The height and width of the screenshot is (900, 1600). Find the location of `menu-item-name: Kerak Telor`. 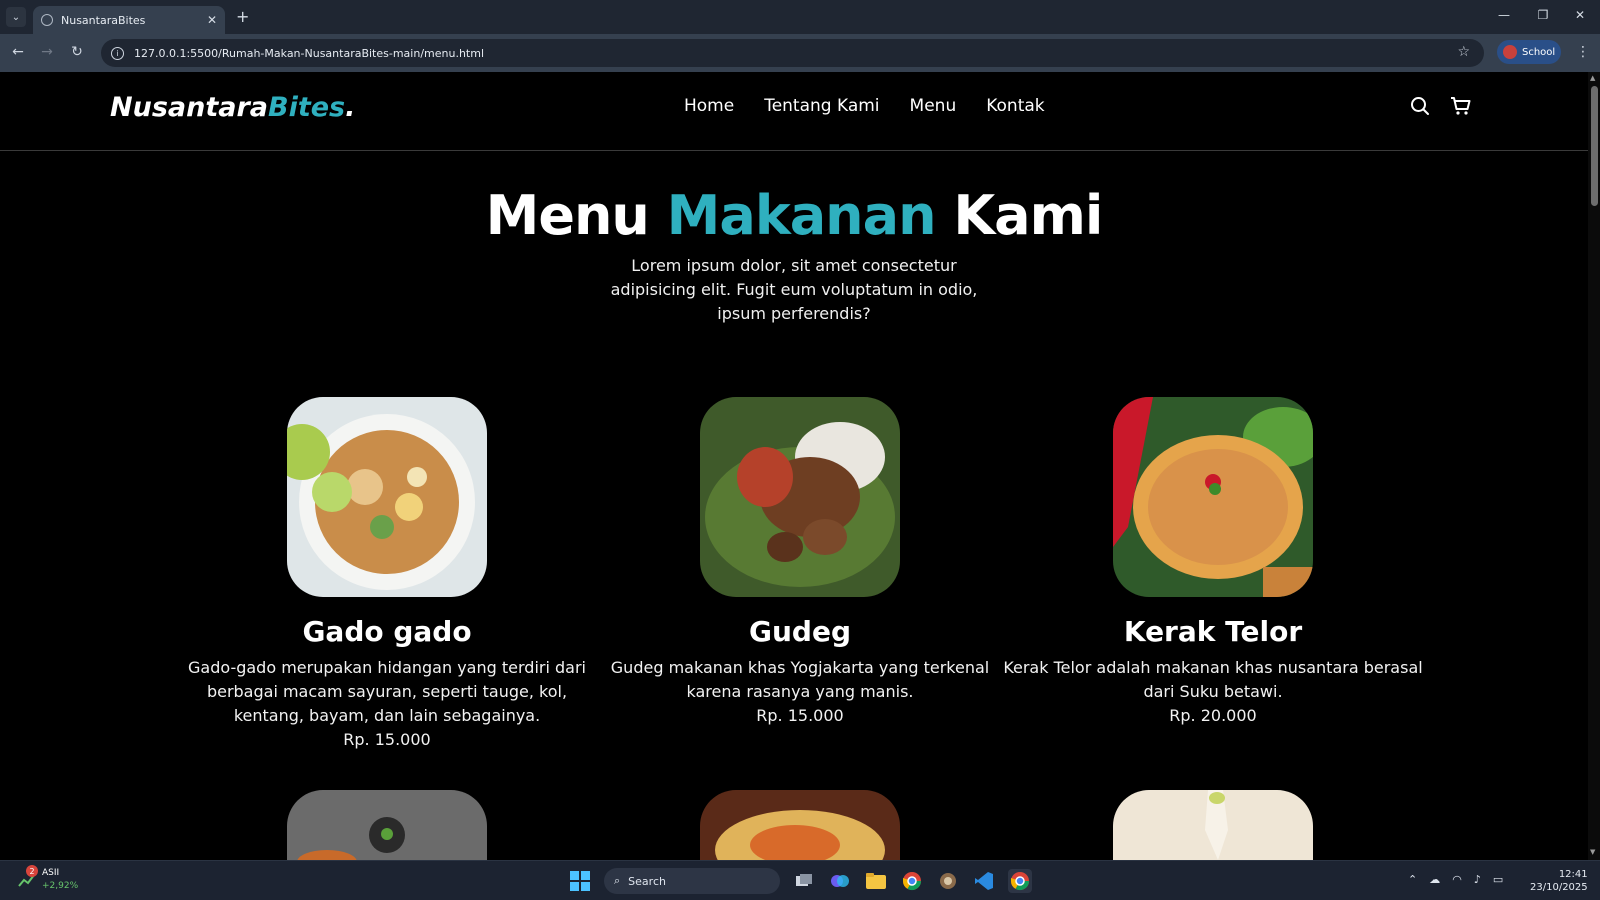

menu-item-name: Kerak Telor is located at coordinates (1213, 631).